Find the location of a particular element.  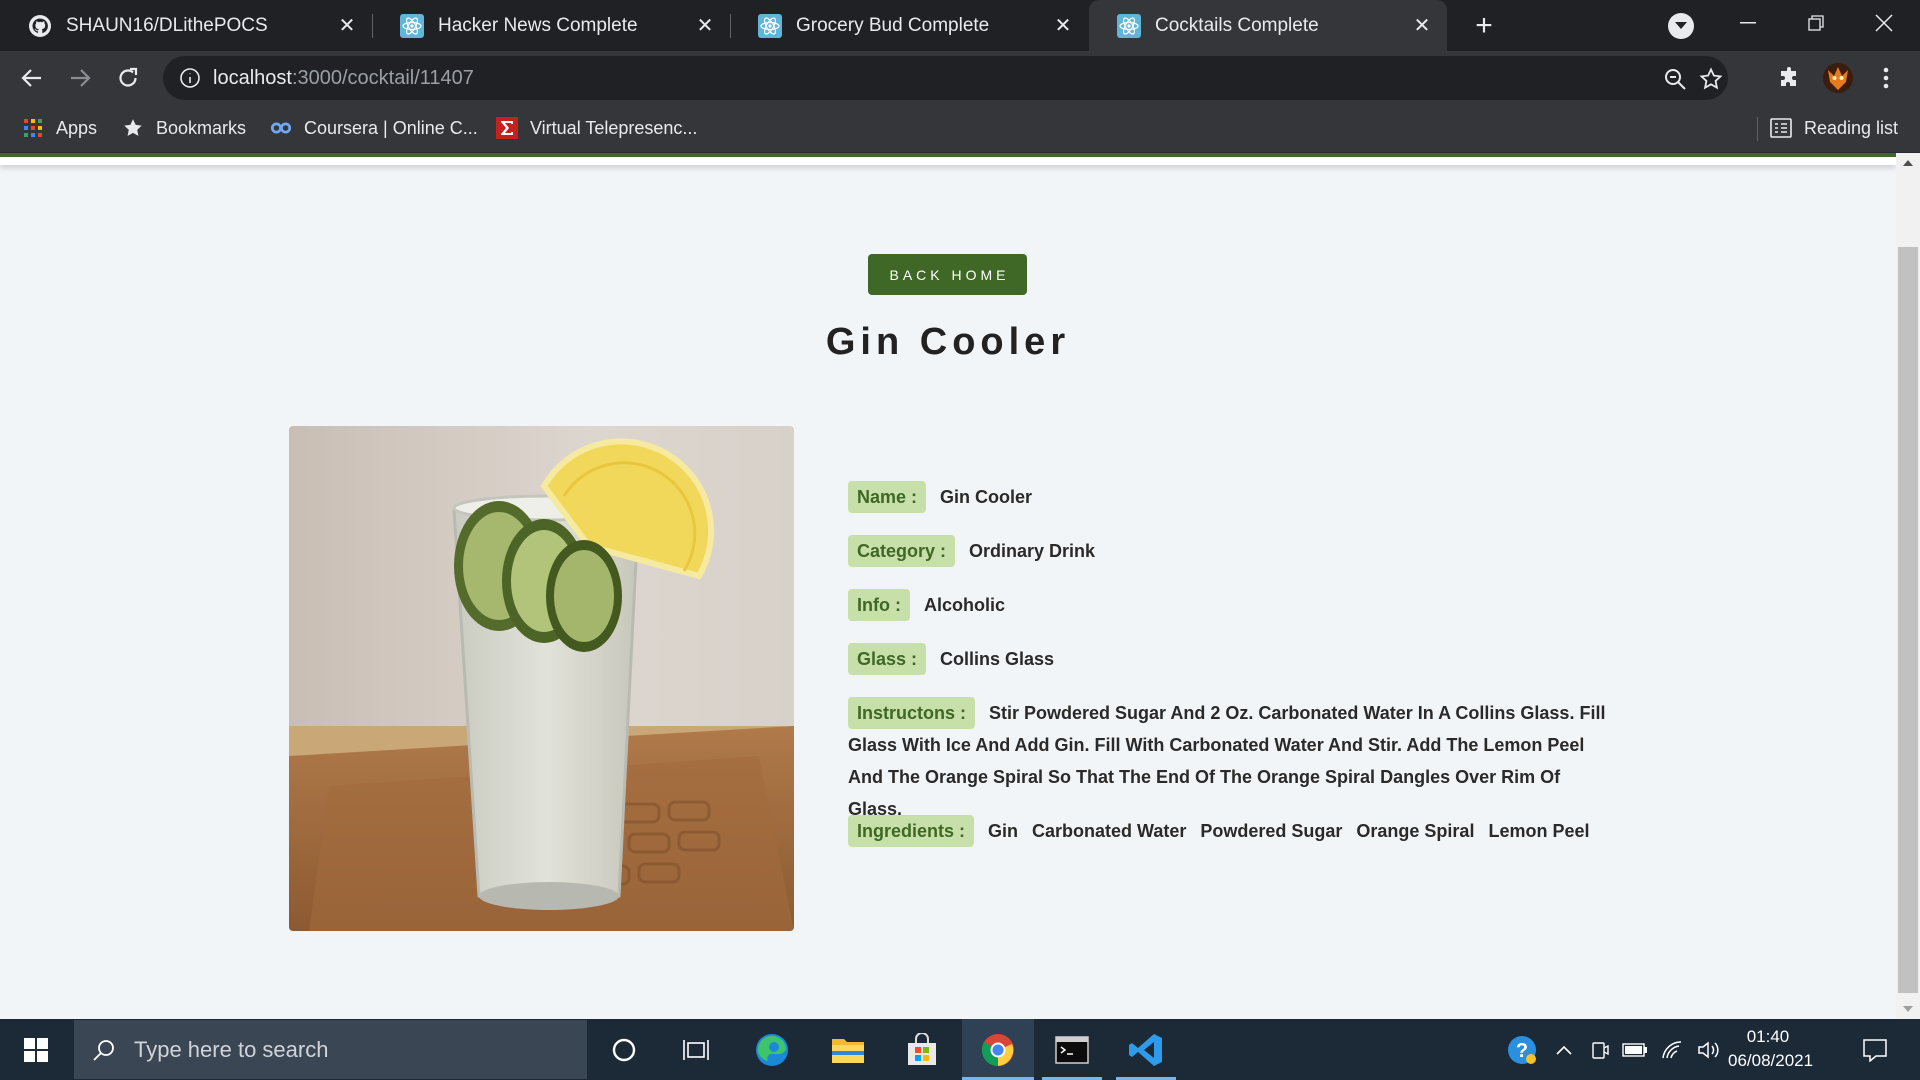

new-tab-plus-icon: + is located at coordinates (1484, 25).